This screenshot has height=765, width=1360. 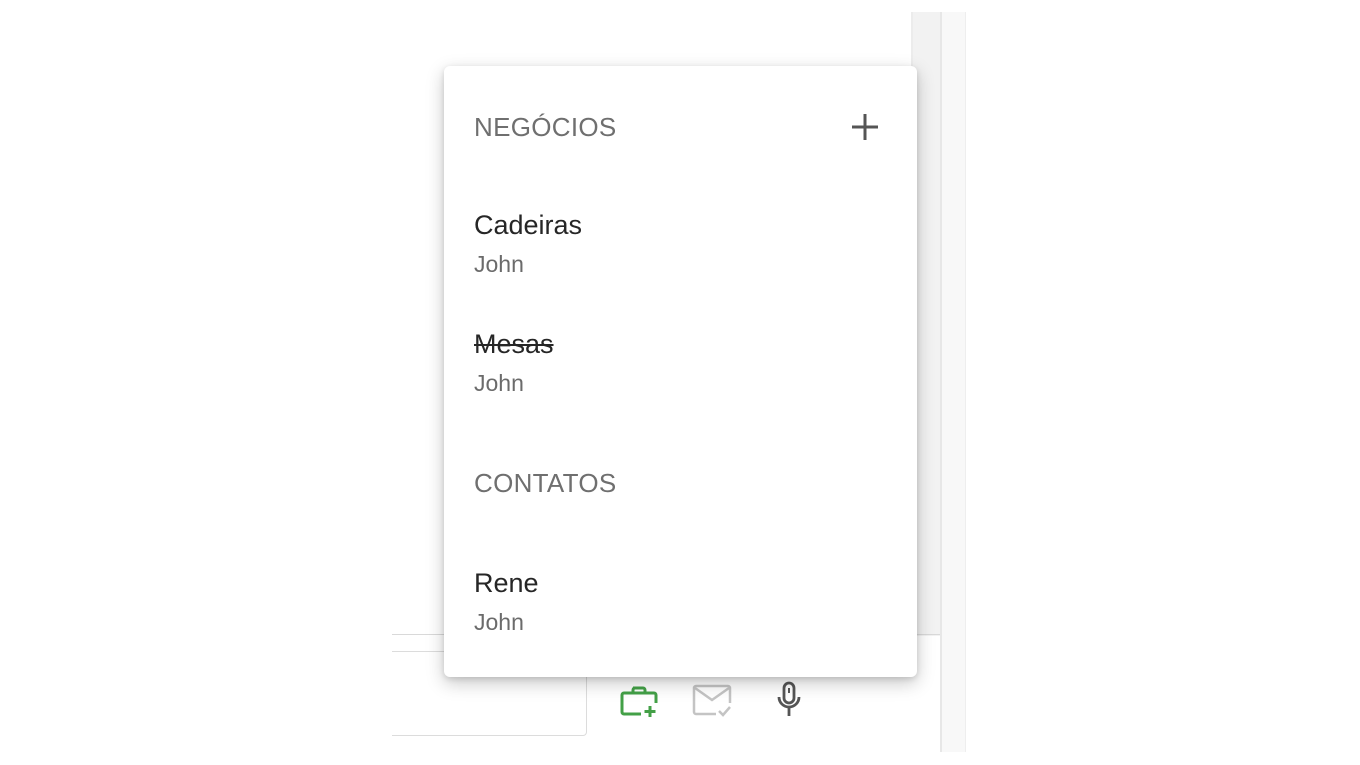 What do you see at coordinates (528, 225) in the screenshot?
I see `deal-title: Cadeiras` at bounding box center [528, 225].